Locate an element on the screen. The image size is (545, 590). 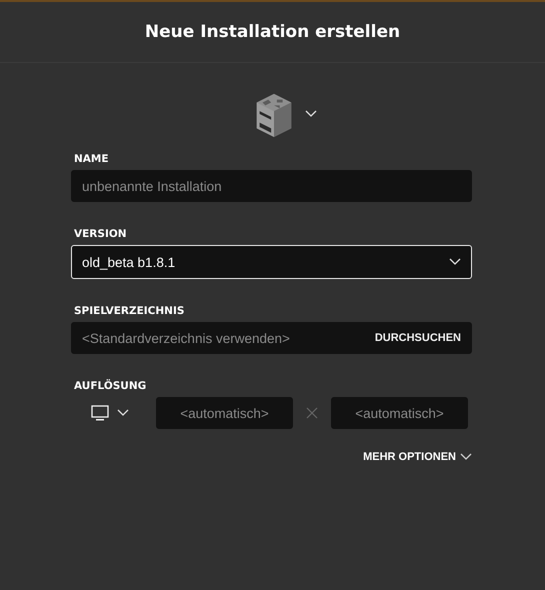
dialog-title: Neue Installation erstellen is located at coordinates (272, 32).